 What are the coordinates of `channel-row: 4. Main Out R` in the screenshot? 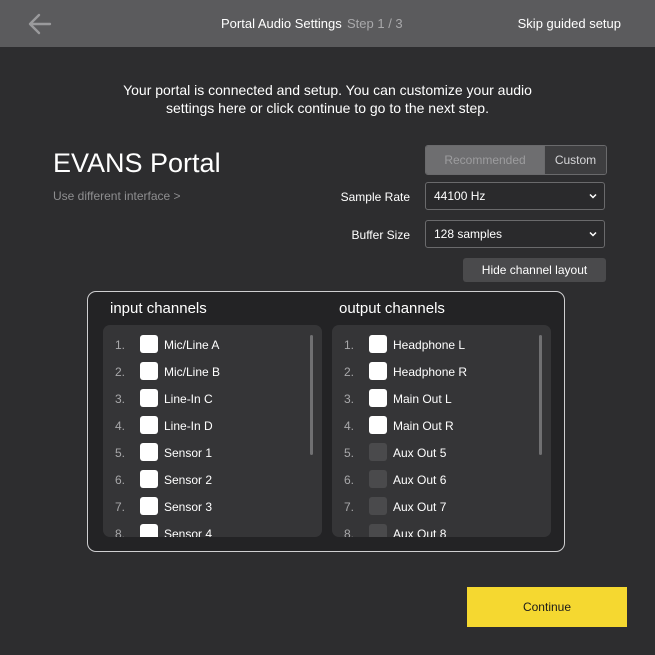 It's located at (432, 426).